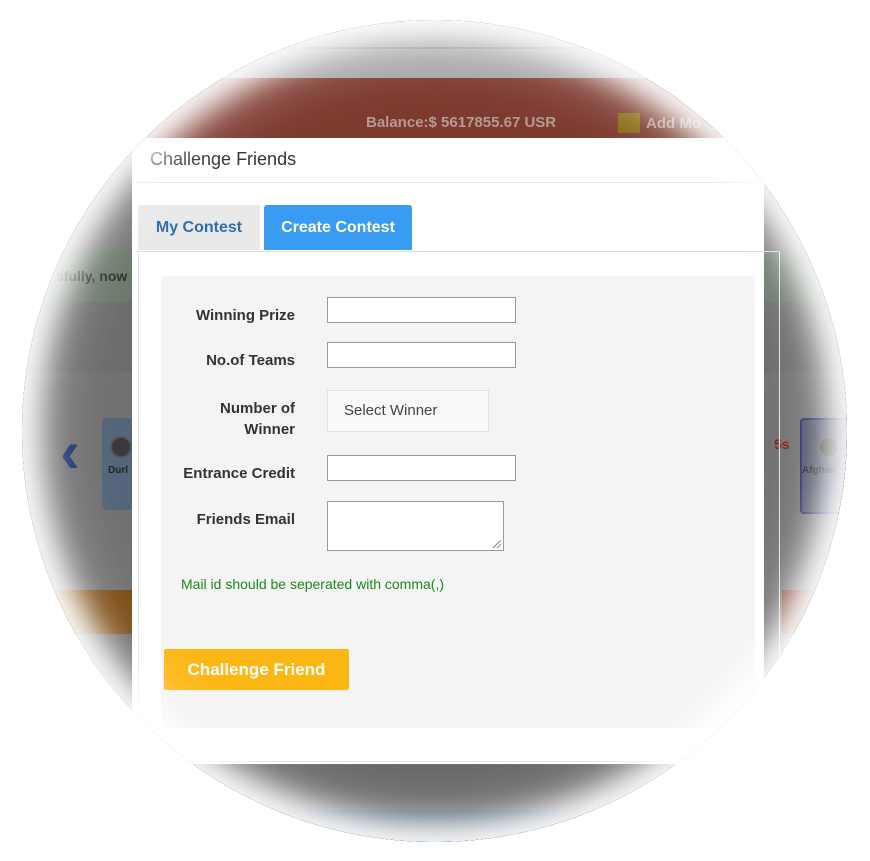  I want to click on modal-title: Challenge Friends, so click(223, 159).